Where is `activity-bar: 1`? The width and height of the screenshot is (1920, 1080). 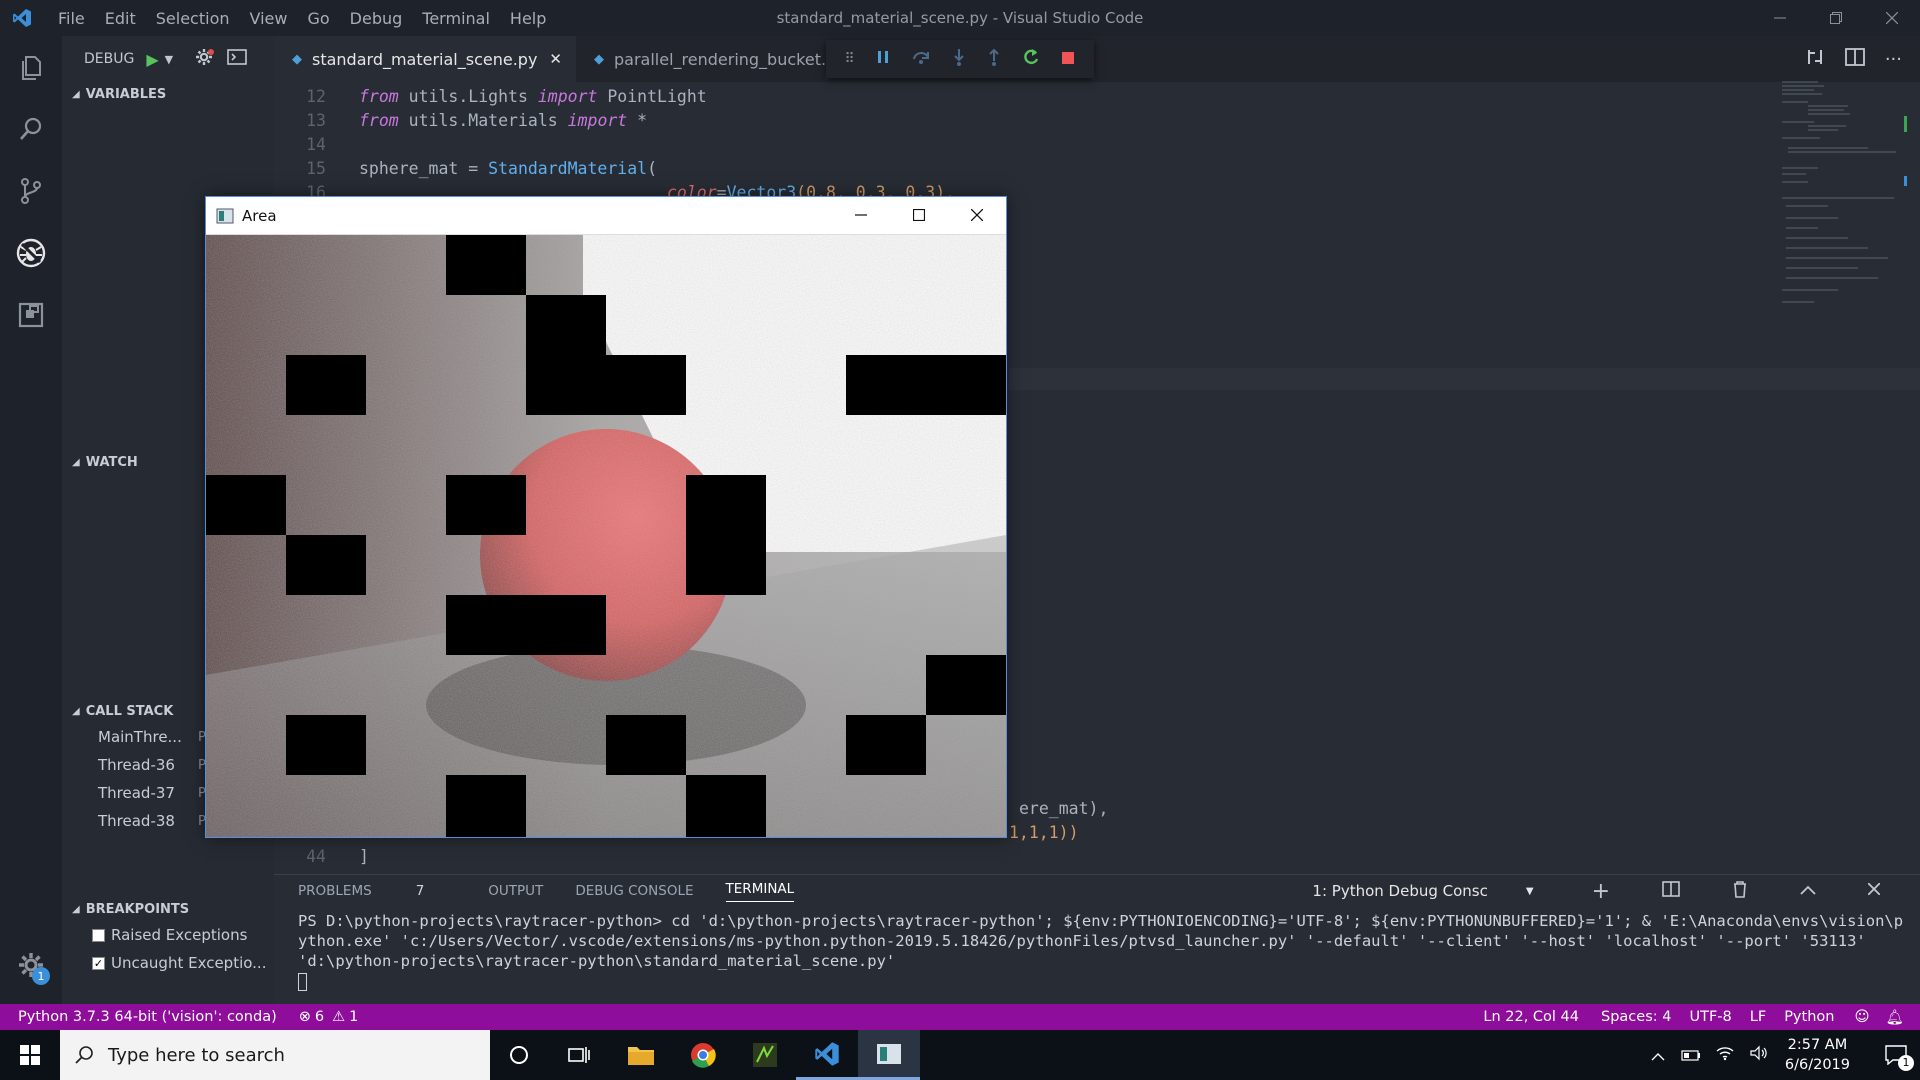 activity-bar: 1 is located at coordinates (31, 520).